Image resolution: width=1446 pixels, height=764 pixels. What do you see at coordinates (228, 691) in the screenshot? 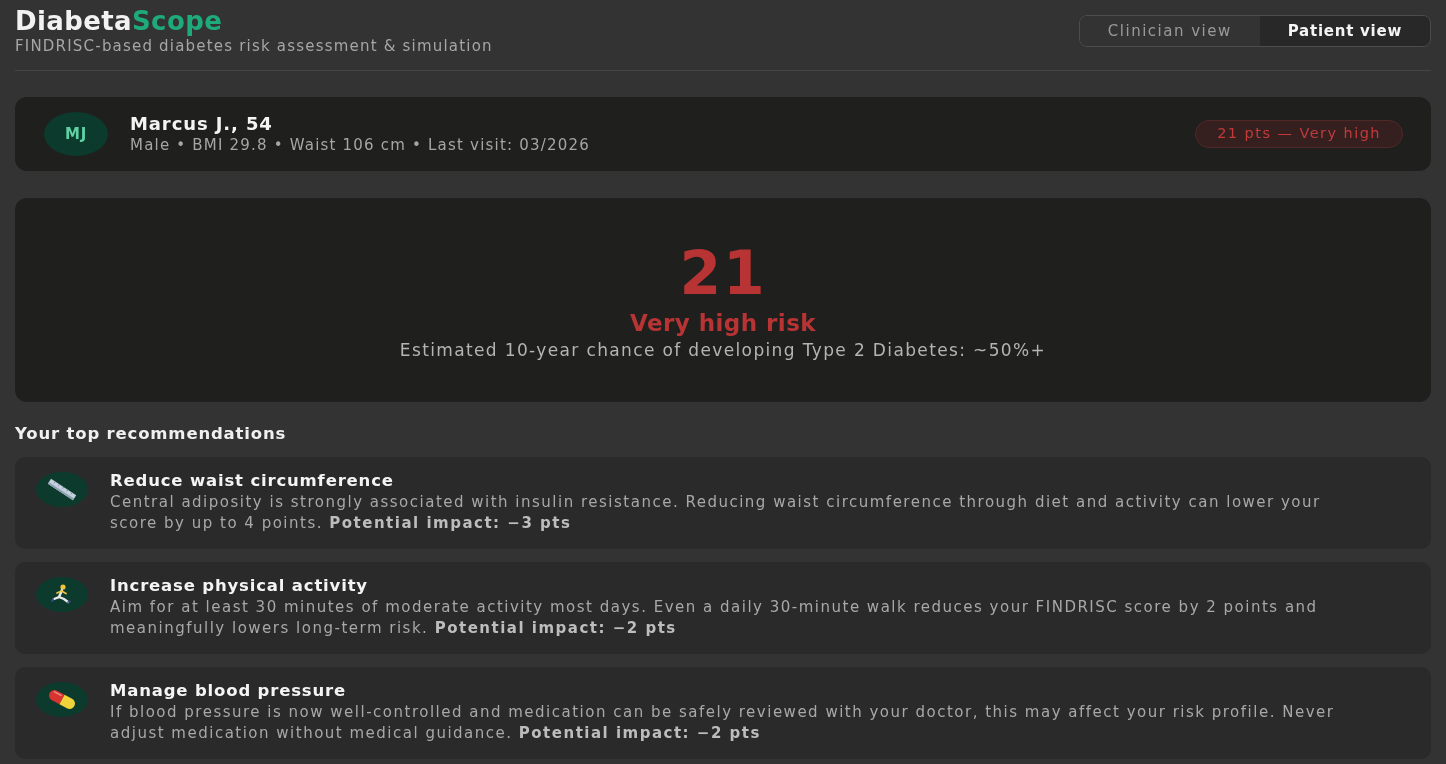
I see `recommendation-title: Manage blood pressure` at bounding box center [228, 691].